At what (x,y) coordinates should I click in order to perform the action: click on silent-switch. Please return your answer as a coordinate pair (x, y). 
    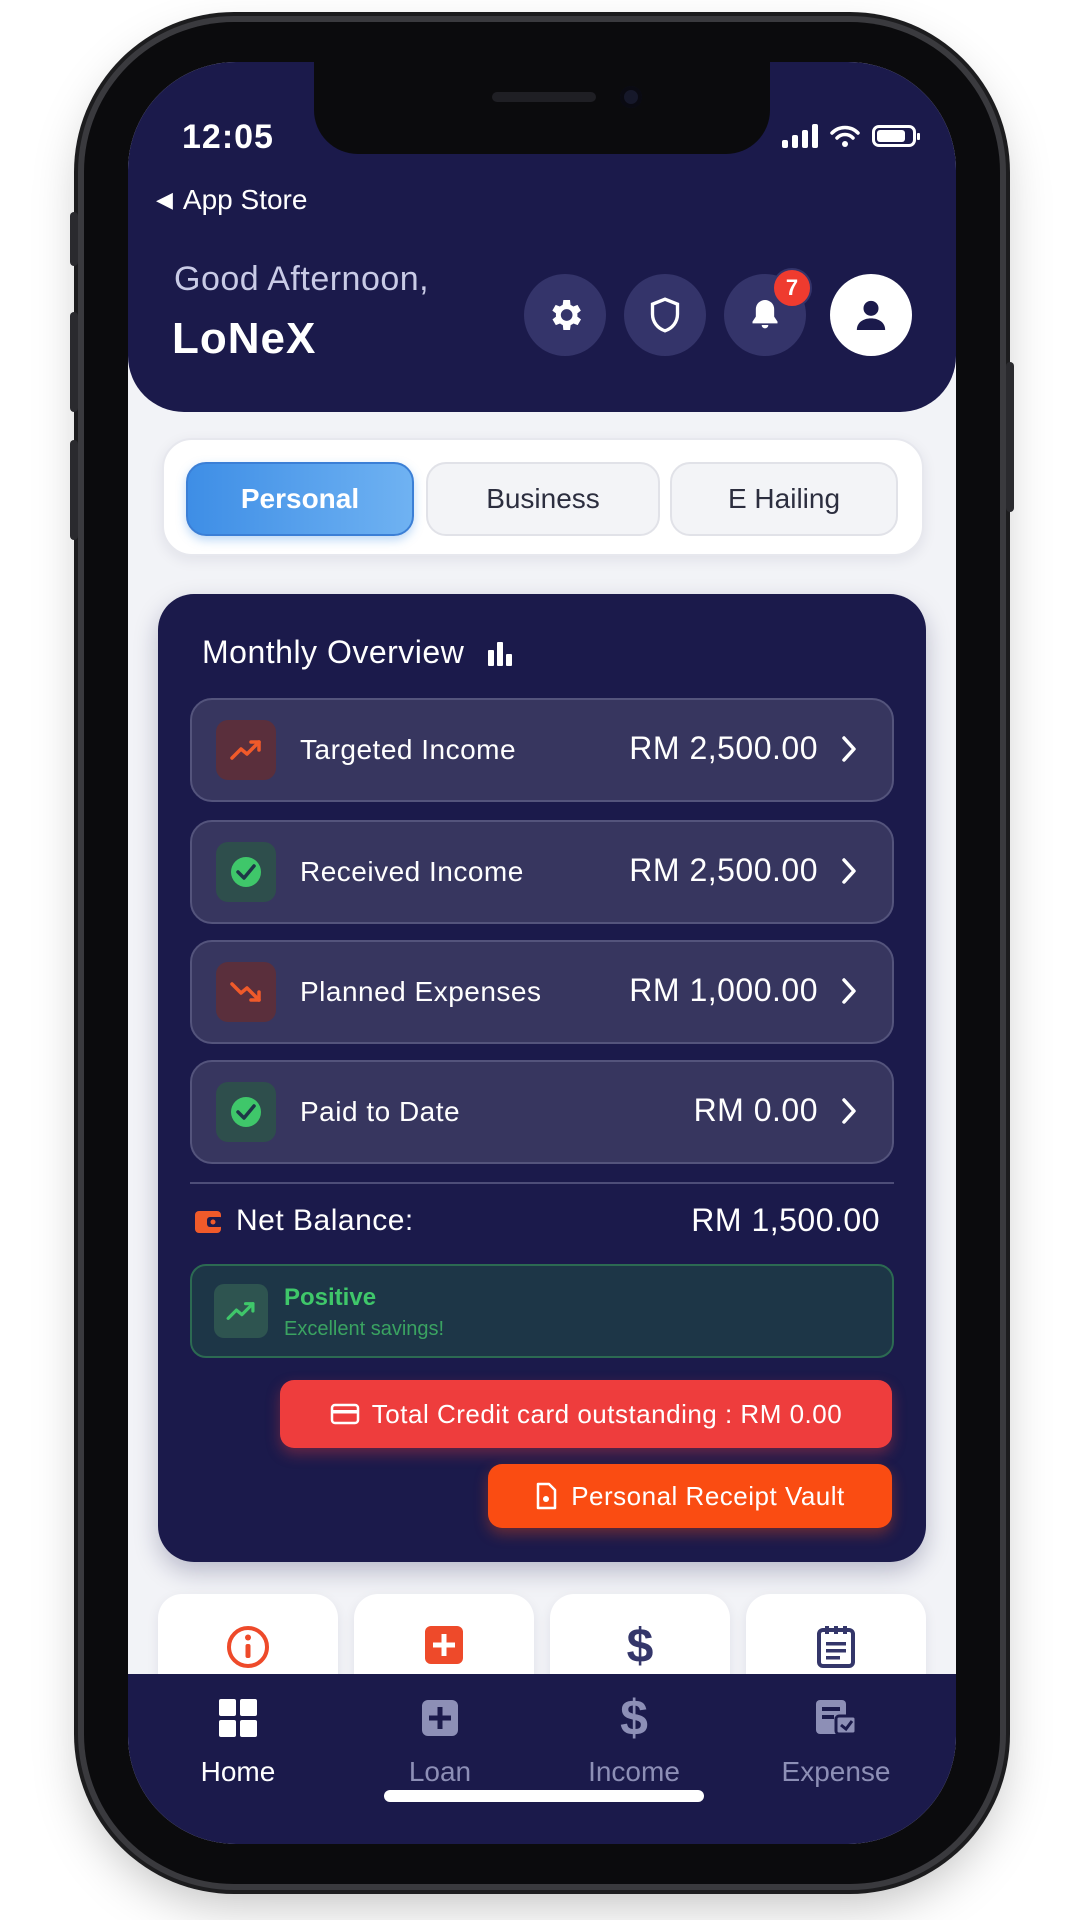
    Looking at the image, I should click on (74, 239).